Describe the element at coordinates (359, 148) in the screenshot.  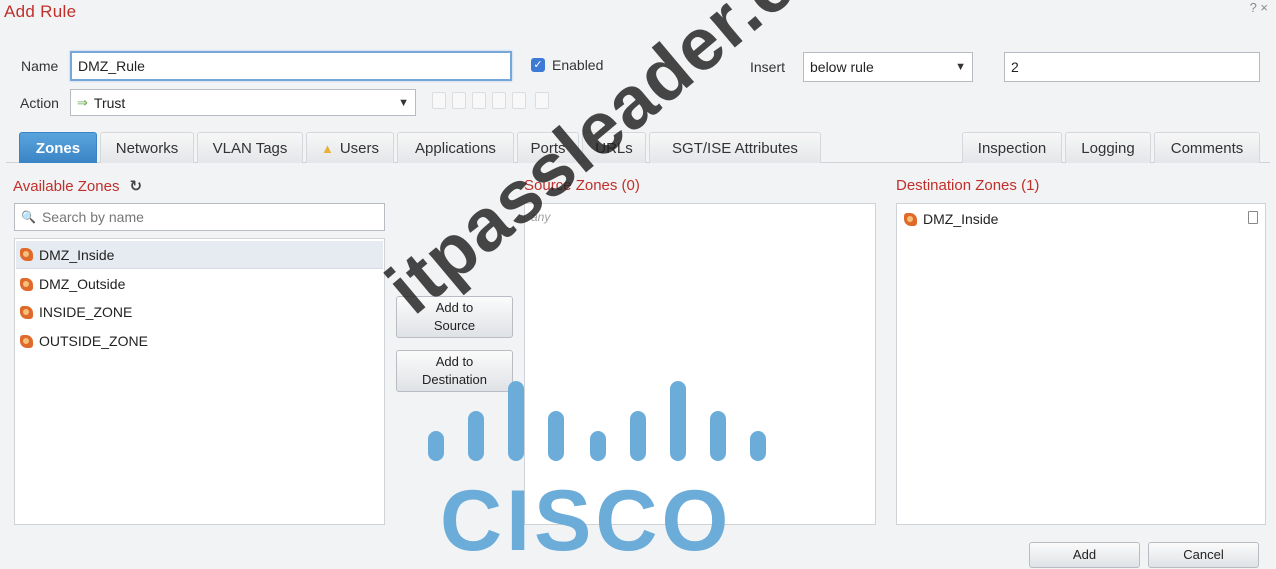
I see `tab-users-label: Users` at that location.